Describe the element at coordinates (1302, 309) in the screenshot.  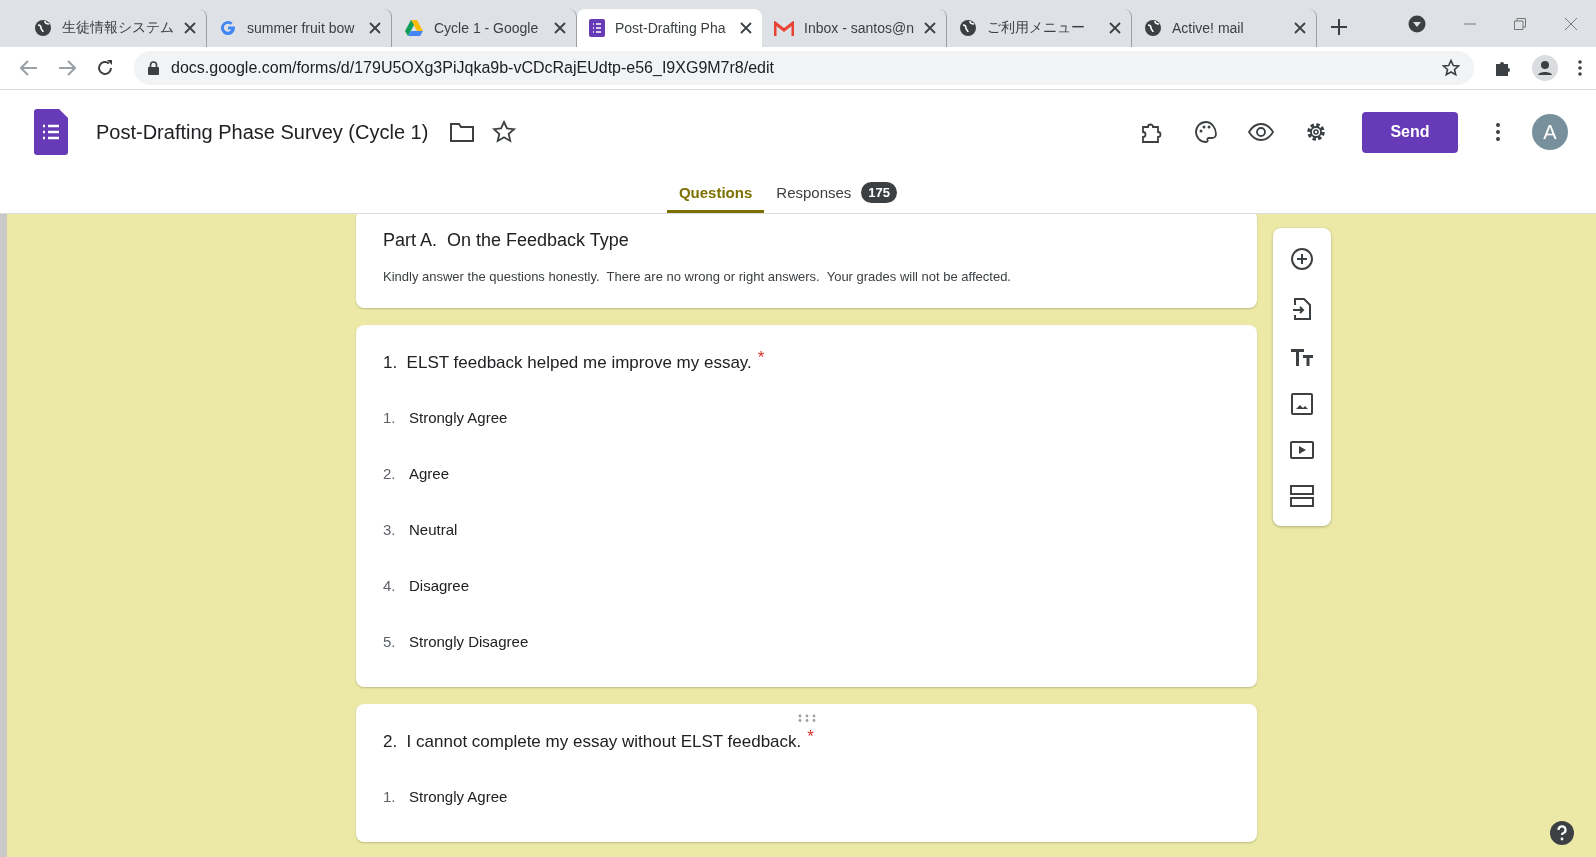
I see `import-icon` at that location.